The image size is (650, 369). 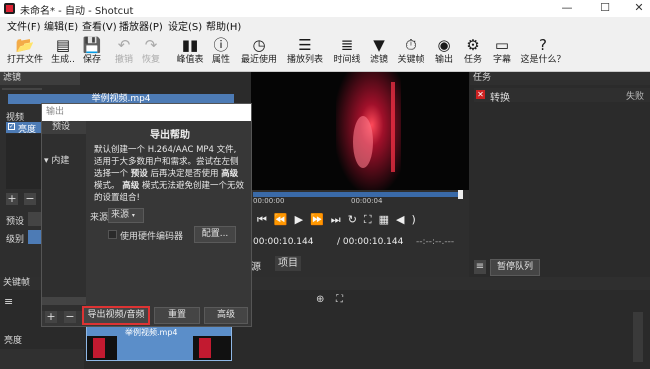 I want to click on jobs-header: 任务, so click(x=560, y=78).